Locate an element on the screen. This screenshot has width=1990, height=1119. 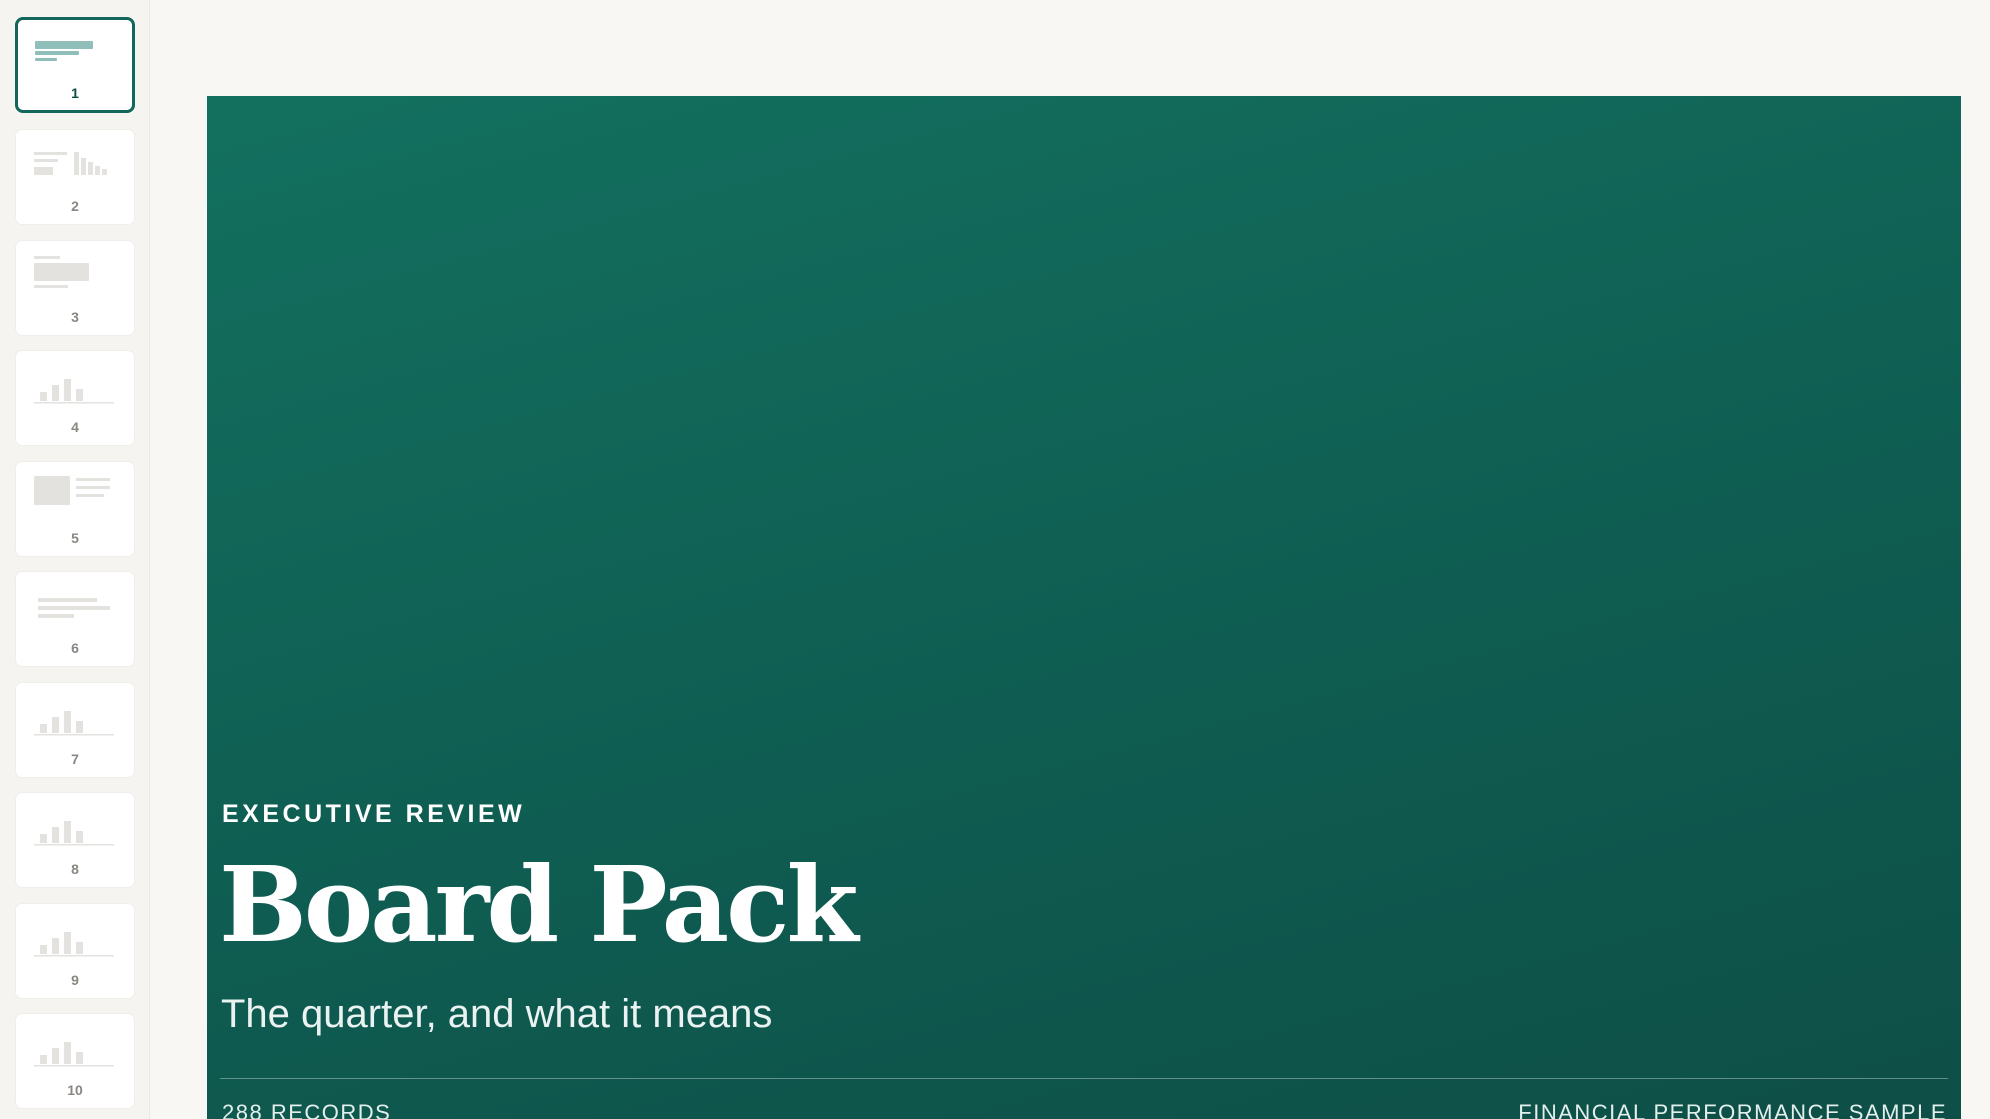
slide-number: 2 is located at coordinates (75, 206).